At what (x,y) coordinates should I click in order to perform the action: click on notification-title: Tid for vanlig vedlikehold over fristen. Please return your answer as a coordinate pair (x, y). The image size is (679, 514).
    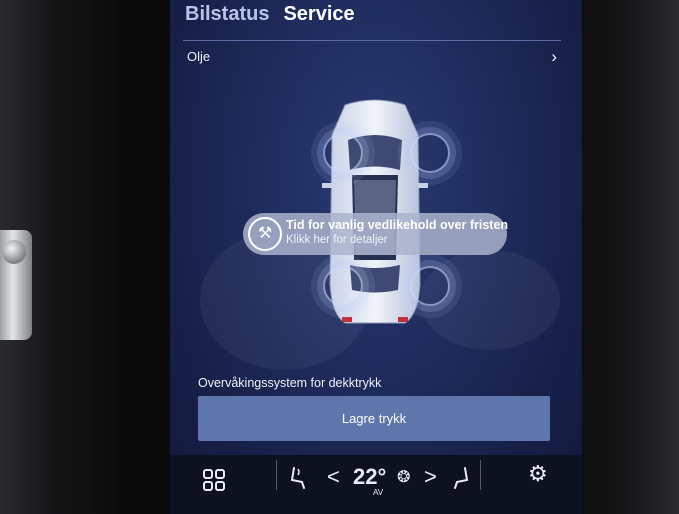
    Looking at the image, I should click on (397, 225).